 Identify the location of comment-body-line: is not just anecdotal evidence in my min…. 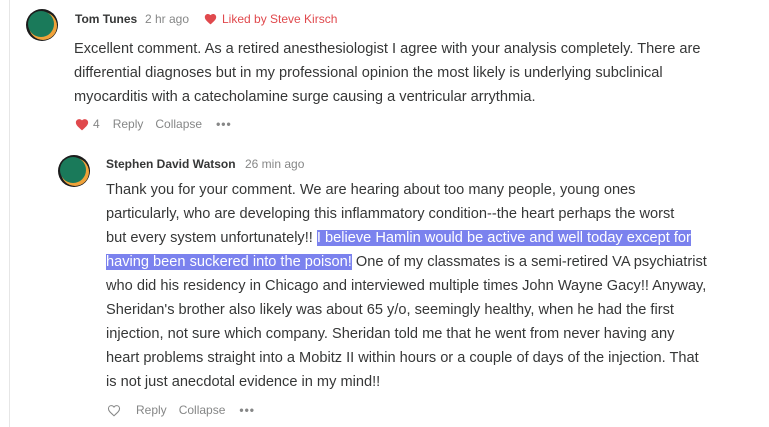
(243, 382).